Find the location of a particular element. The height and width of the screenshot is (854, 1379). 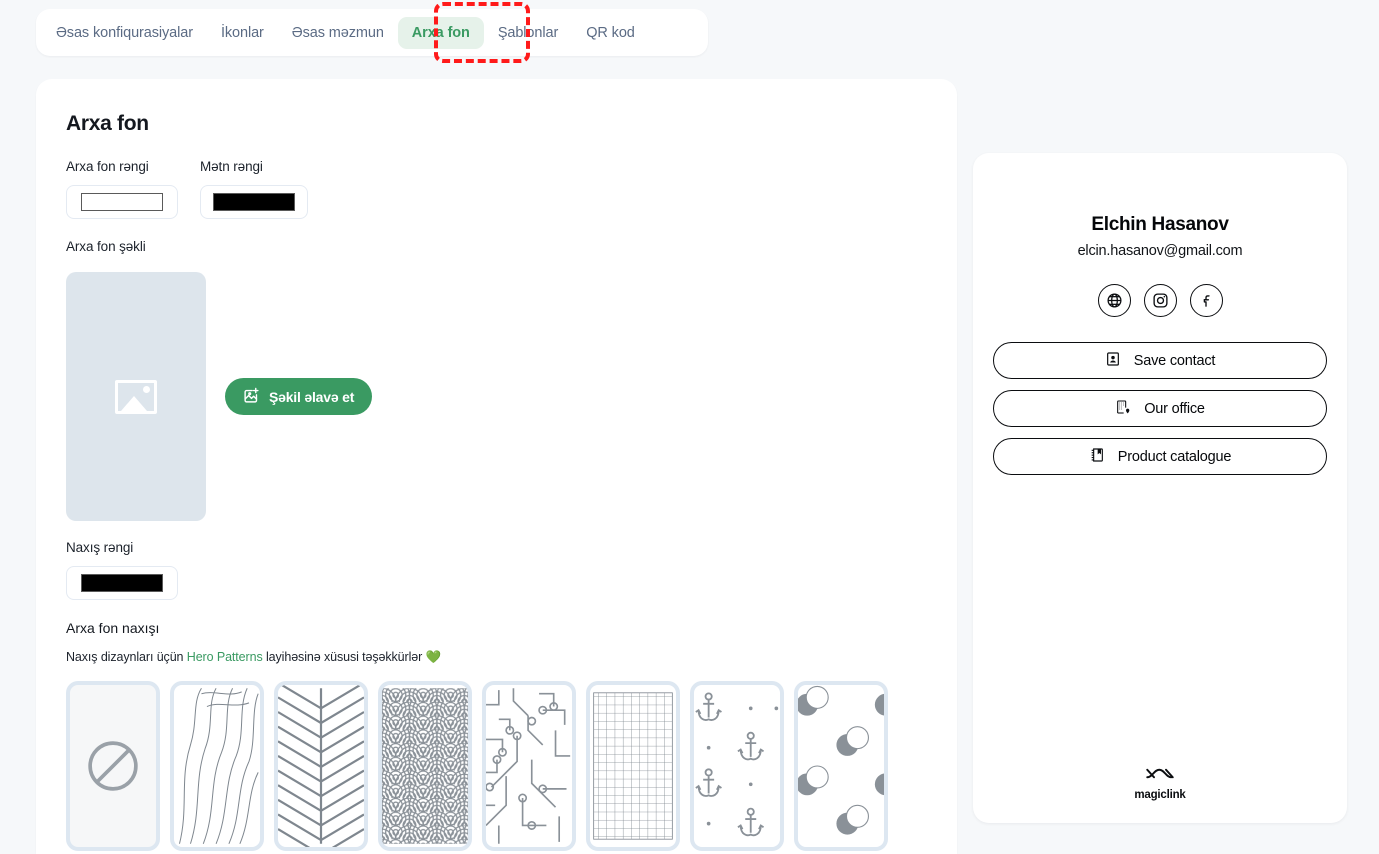

credit-prefix: Naxış dizaynları üçün is located at coordinates (126, 657).